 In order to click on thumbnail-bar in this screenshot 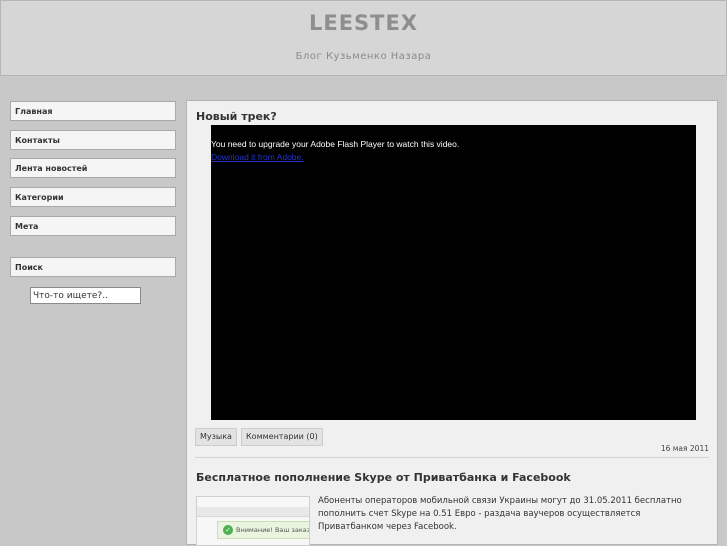, I will do `click(253, 512)`.